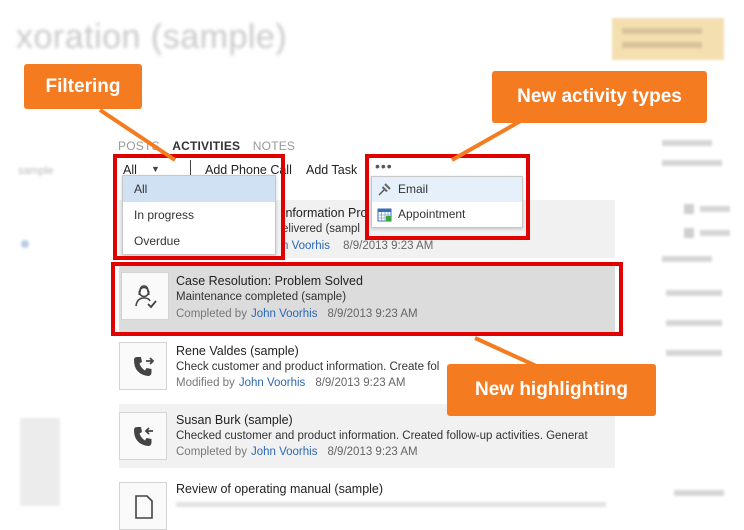  Describe the element at coordinates (599, 97) in the screenshot. I see `callout-new-activity-types: New activity types` at that location.